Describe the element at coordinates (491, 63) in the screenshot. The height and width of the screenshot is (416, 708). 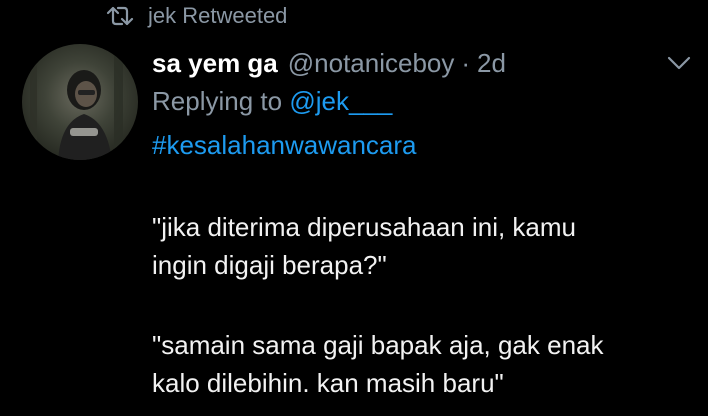
I see `timestamp: 2d` at that location.